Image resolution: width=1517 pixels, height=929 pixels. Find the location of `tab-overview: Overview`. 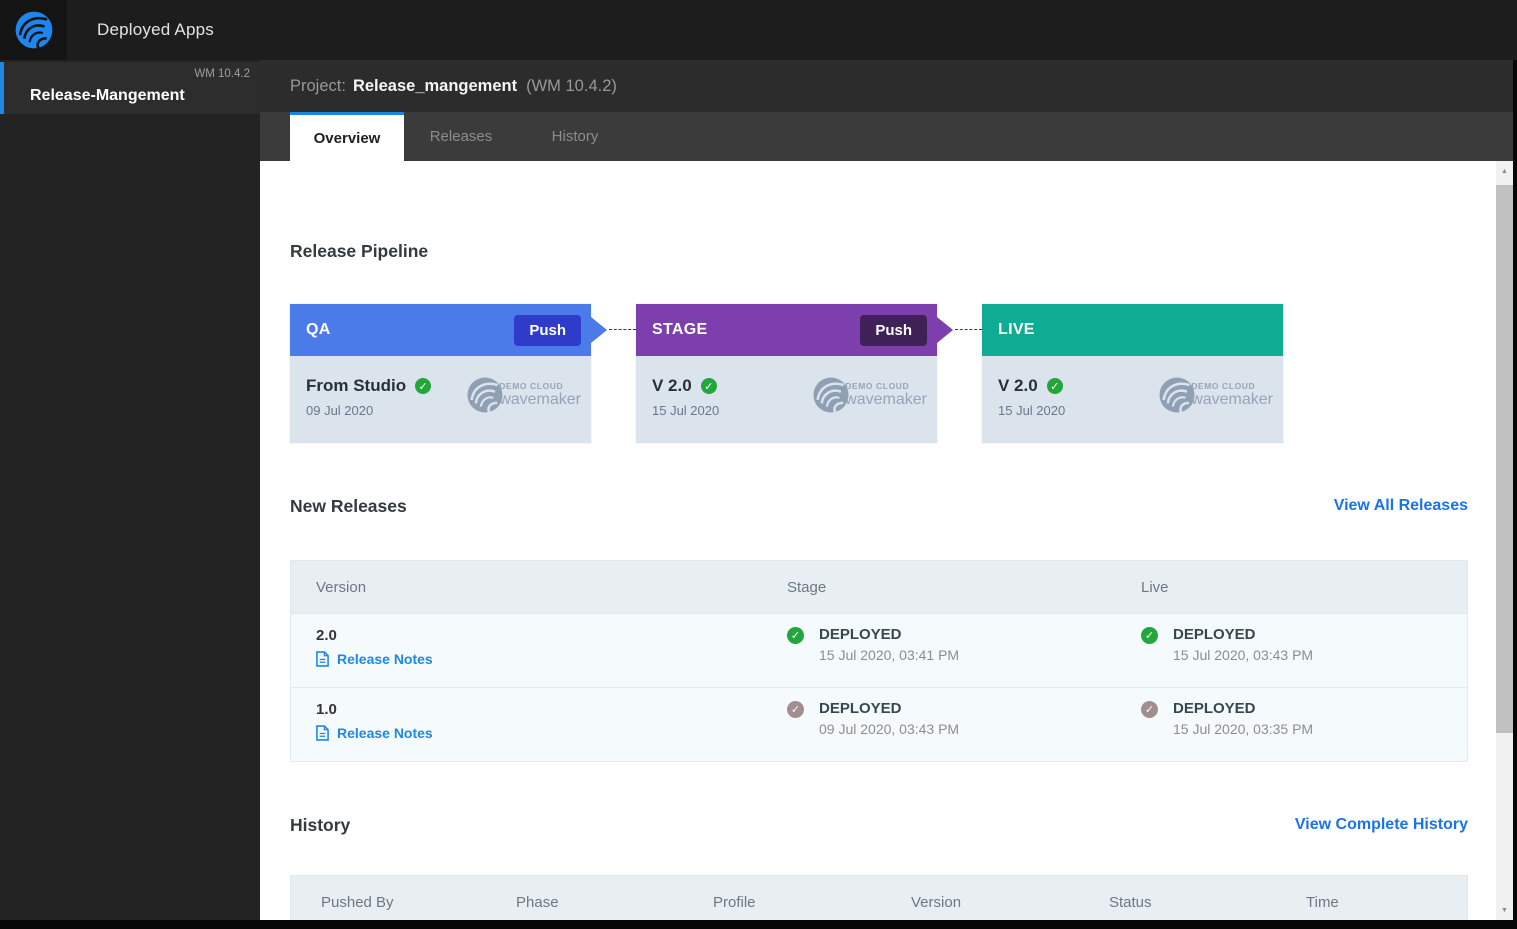

tab-overview: Overview is located at coordinates (347, 136).